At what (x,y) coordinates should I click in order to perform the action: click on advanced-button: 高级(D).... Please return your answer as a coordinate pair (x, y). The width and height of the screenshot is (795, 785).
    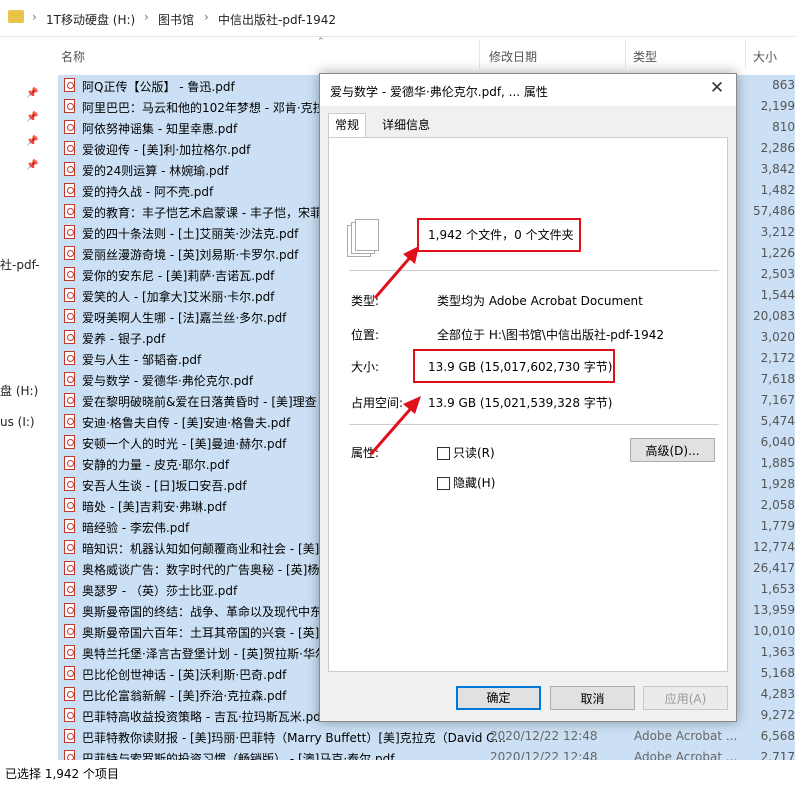
    Looking at the image, I should click on (672, 450).